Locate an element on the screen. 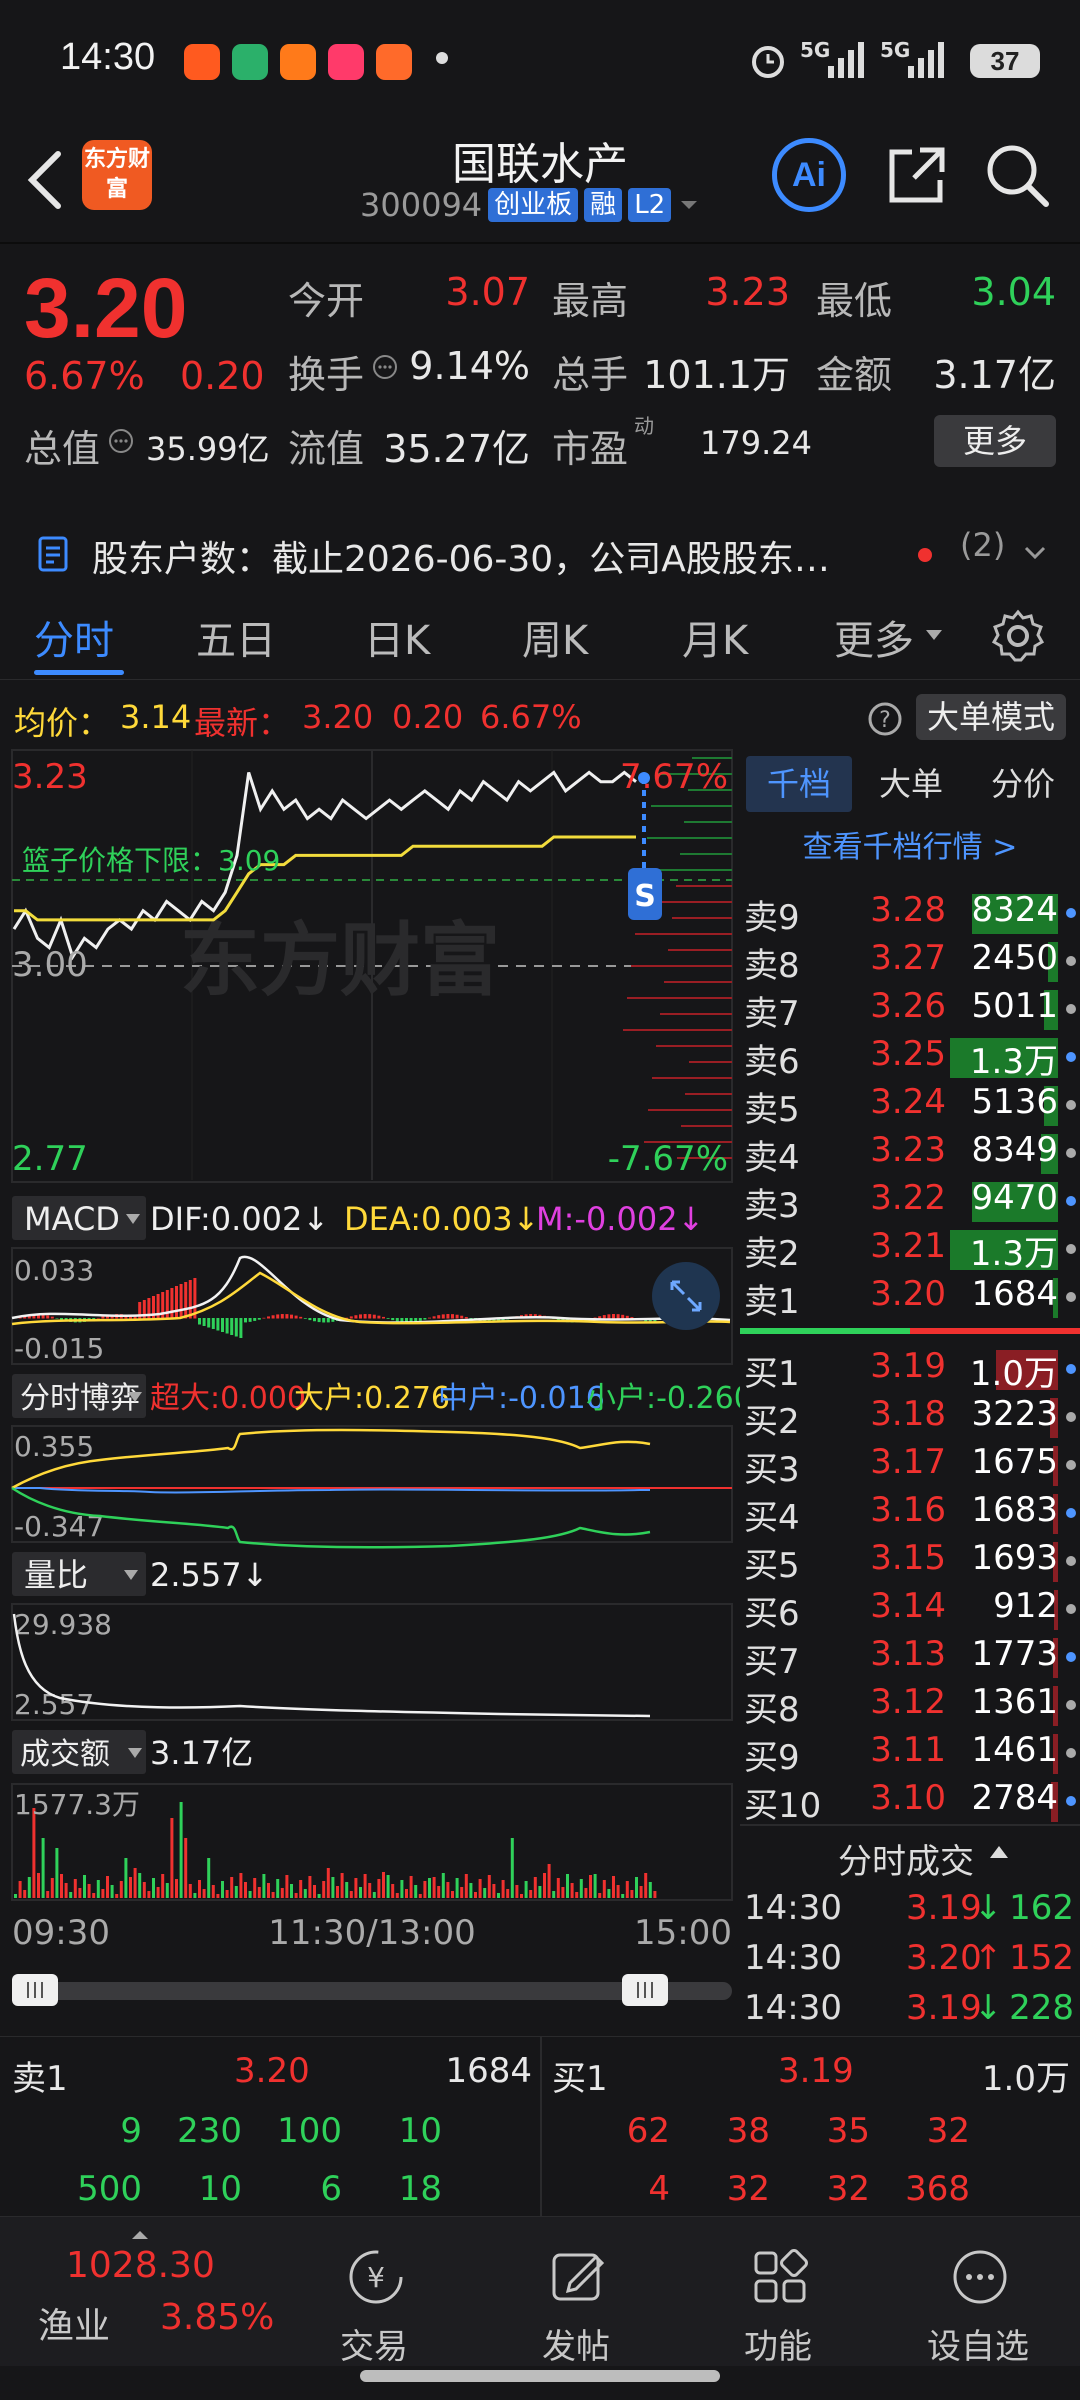  game-small-line is located at coordinates (331, 1517).